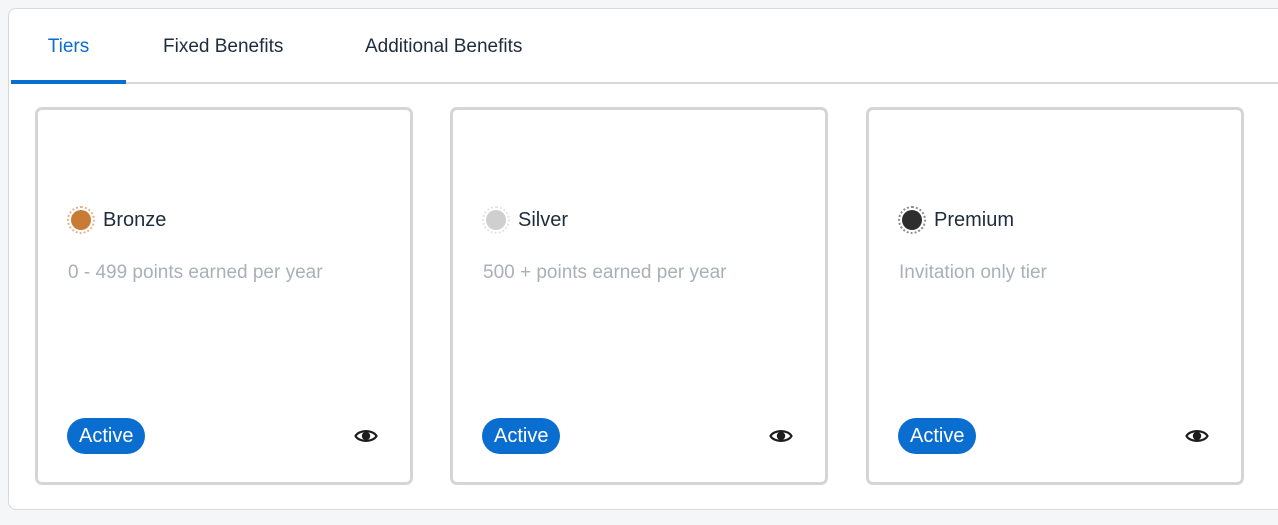 The image size is (1278, 525). I want to click on tab-bar: Tiers Fixed Benefits Additional Benefits, so click(644, 46).